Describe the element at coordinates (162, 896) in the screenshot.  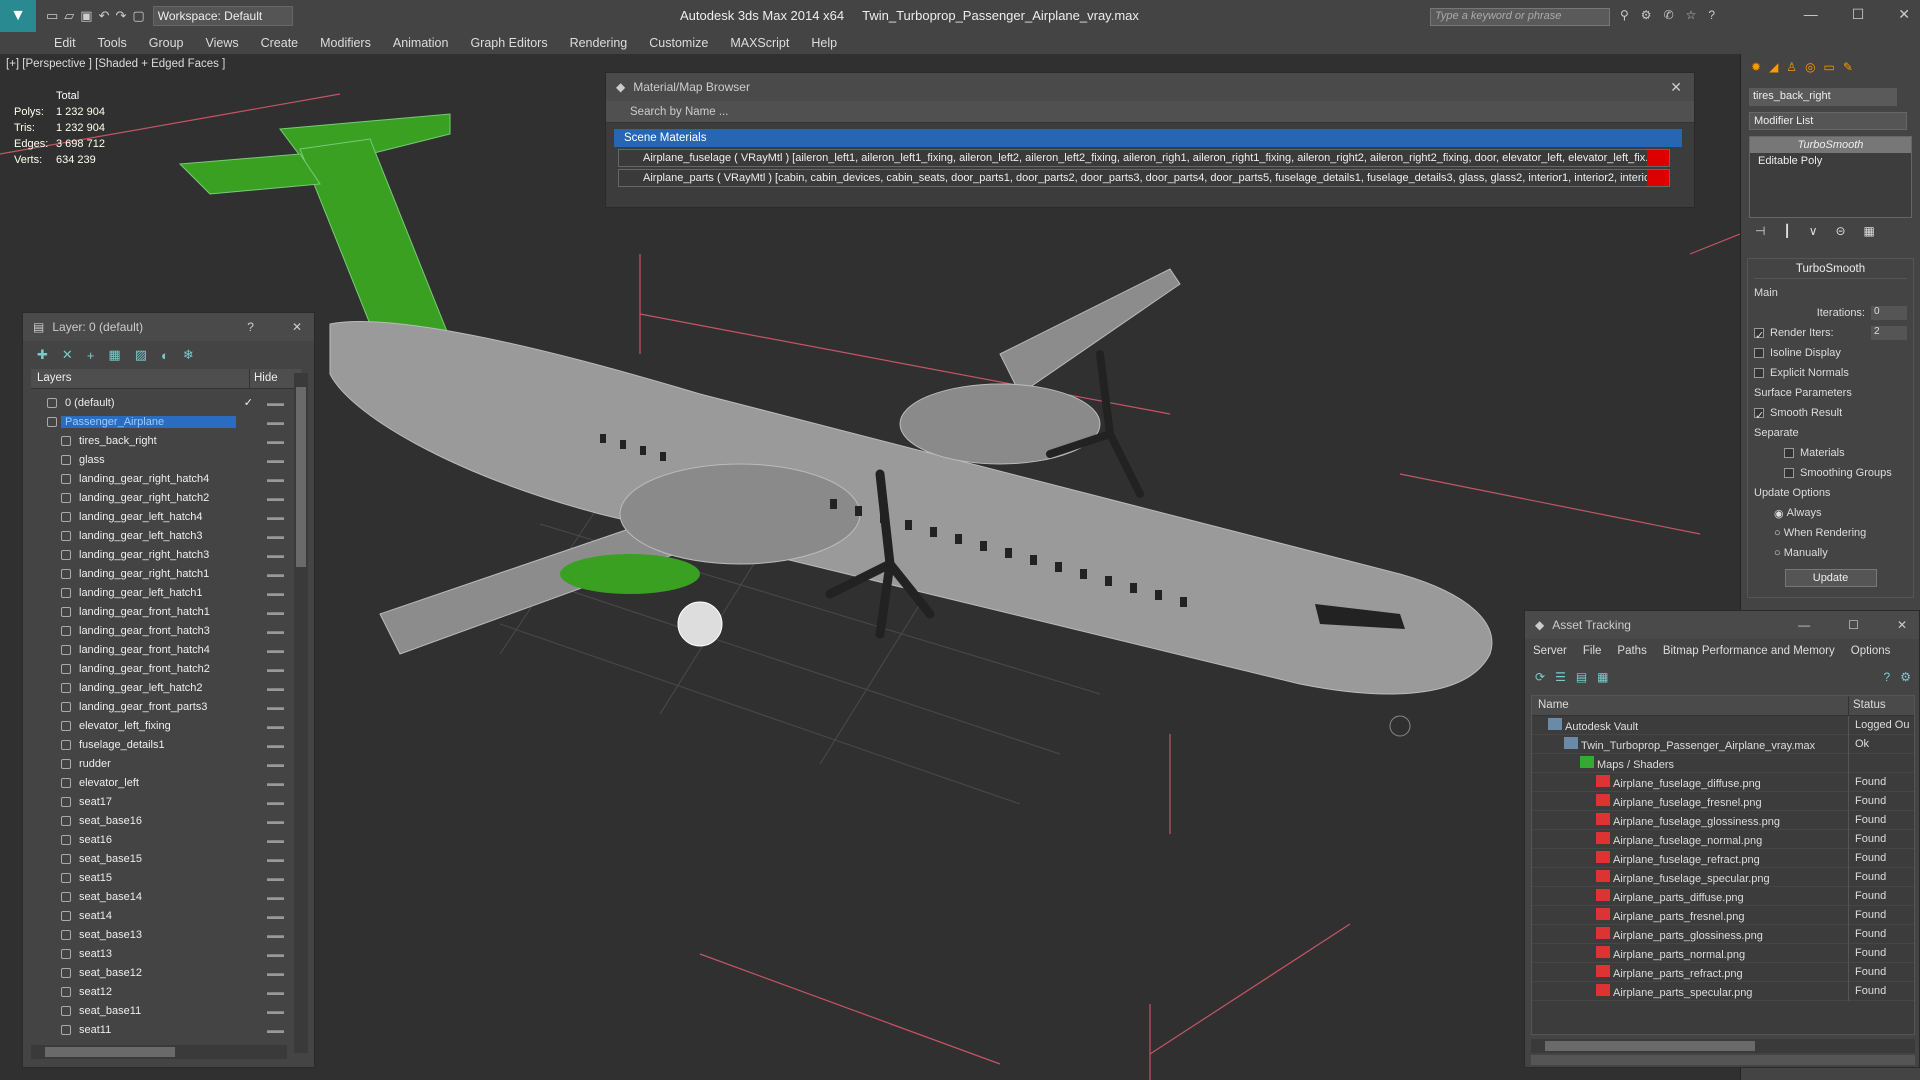
I see `layer-item: seat_base14 ▬▬` at that location.